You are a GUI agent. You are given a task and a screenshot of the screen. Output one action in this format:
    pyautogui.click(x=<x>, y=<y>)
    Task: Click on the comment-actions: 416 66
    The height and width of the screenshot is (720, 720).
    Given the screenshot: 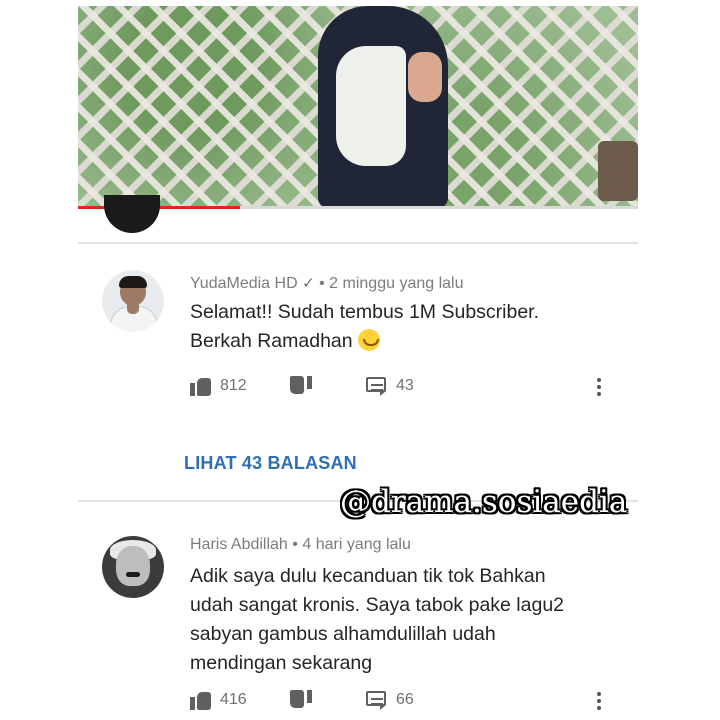 What is the action you would take?
    pyautogui.click(x=405, y=702)
    